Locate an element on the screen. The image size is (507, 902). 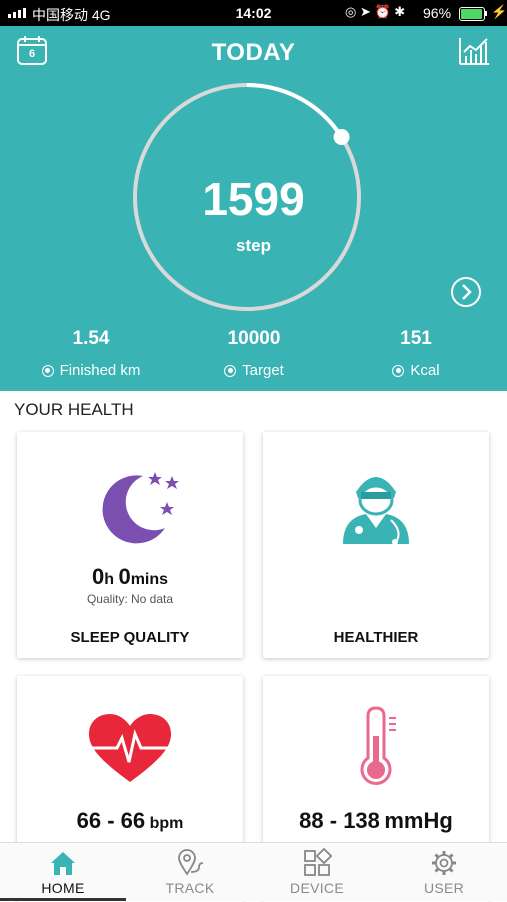
tab-label: DEVICE is located at coordinates (317, 888).